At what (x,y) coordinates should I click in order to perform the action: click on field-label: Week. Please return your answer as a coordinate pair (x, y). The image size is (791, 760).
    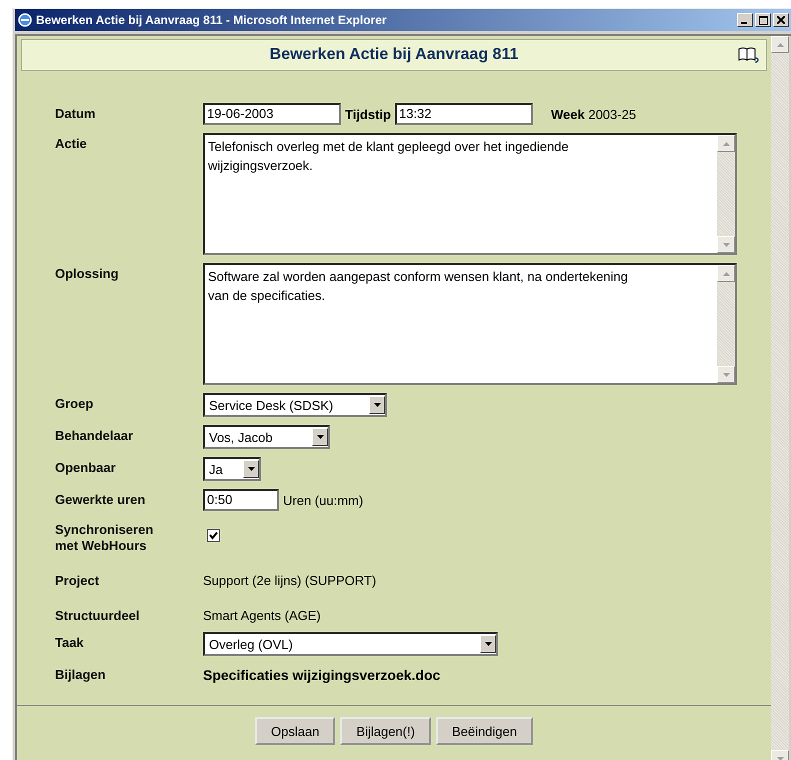
    Looking at the image, I should click on (567, 114).